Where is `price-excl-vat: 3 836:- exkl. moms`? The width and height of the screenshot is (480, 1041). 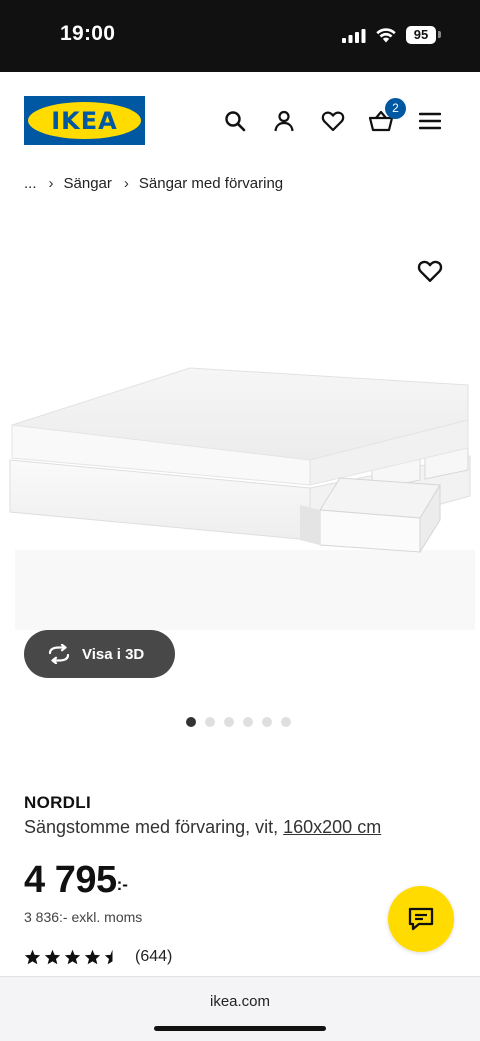 price-excl-vat: 3 836:- exkl. moms is located at coordinates (83, 917).